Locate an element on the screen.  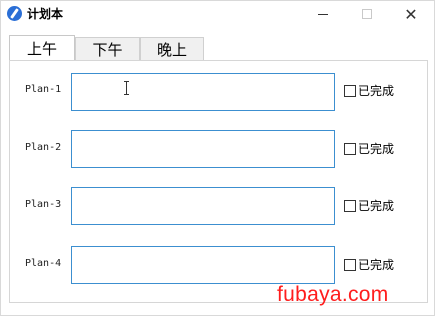
plan-3-done-checkbox: 已完成 is located at coordinates (369, 205).